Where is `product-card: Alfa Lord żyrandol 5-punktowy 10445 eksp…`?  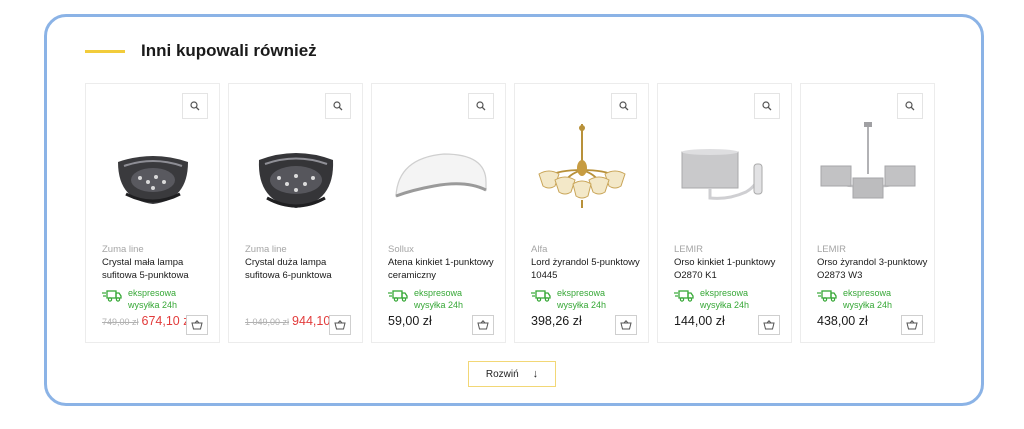 product-card: Alfa Lord żyrandol 5-punktowy 10445 eksp… is located at coordinates (581, 213).